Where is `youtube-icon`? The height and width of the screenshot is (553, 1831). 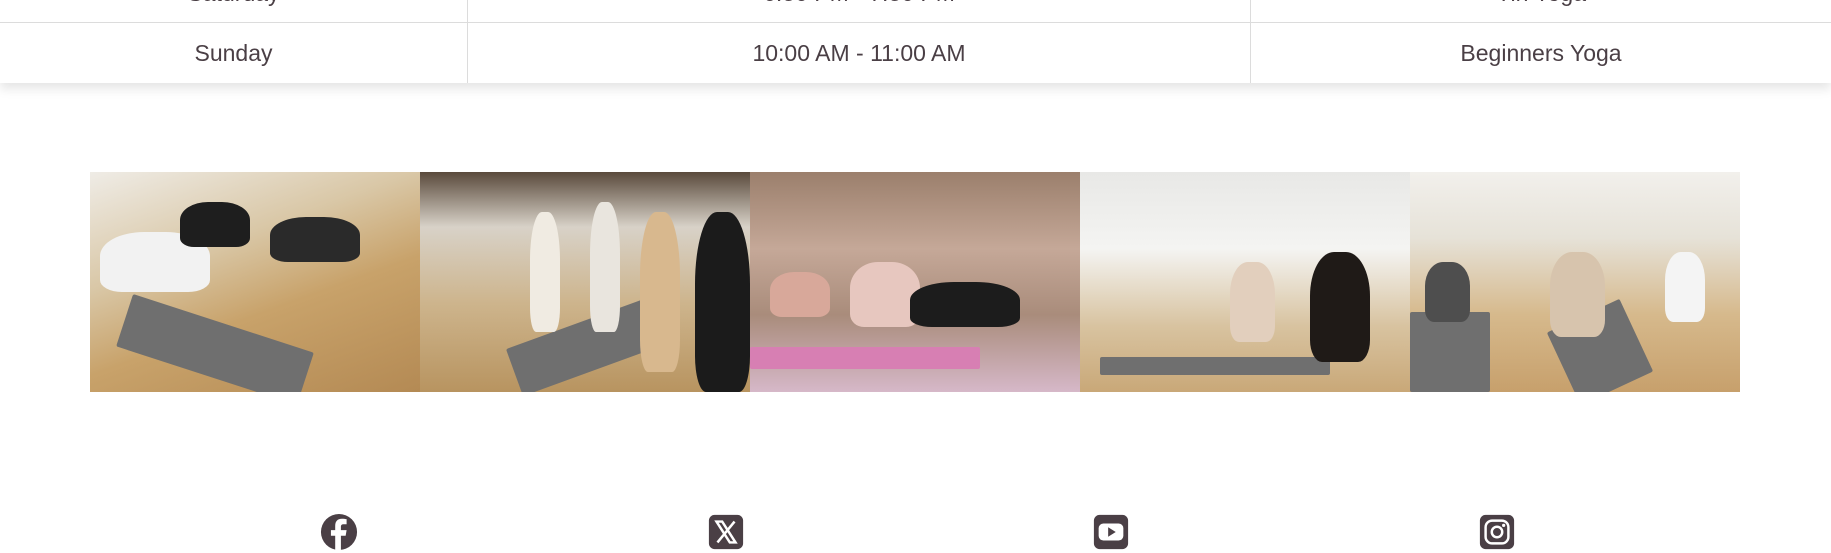
youtube-icon is located at coordinates (1111, 532).